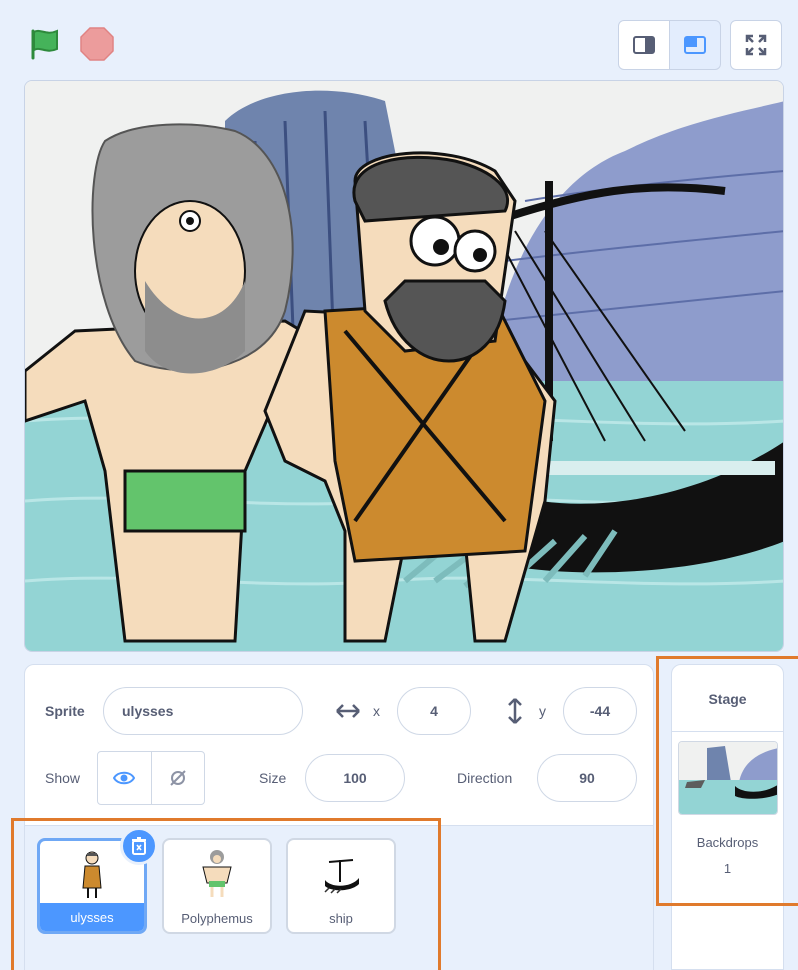 The image size is (798, 970). Describe the element at coordinates (399, 40) in the screenshot. I see `stage-controls-bar` at that location.